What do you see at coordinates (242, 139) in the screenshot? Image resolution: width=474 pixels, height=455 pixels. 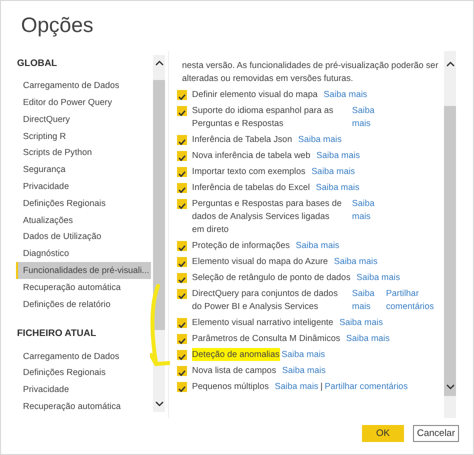 I see `feature-label: Inferência de Tabela Json` at bounding box center [242, 139].